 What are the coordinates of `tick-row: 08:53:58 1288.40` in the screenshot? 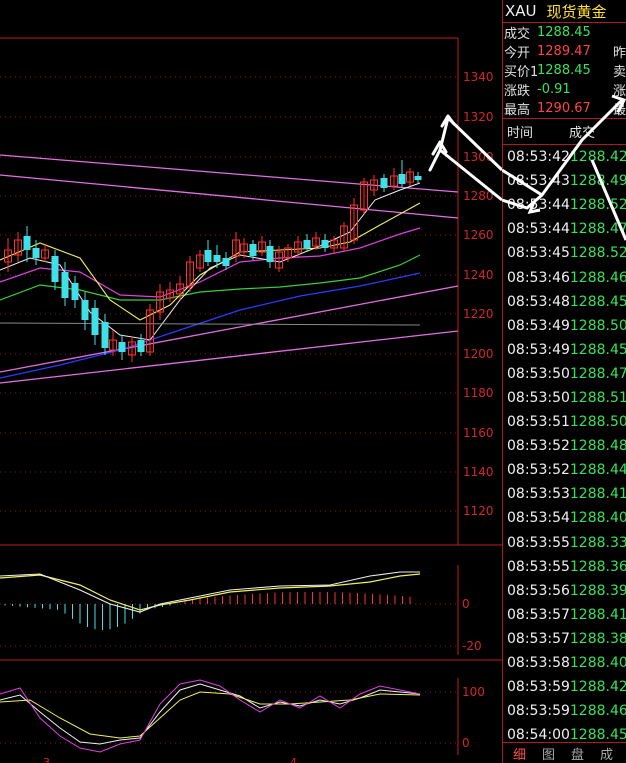 It's located at (564, 663).